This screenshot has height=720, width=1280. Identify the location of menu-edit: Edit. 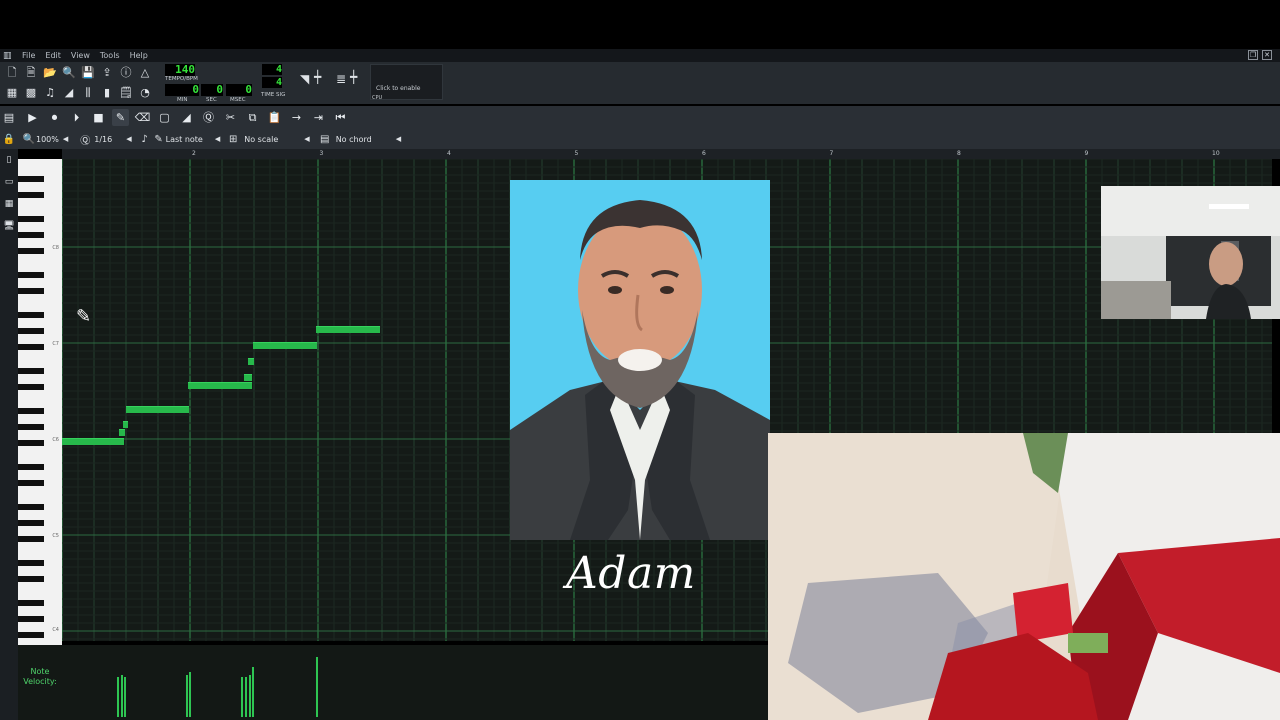
(53, 55).